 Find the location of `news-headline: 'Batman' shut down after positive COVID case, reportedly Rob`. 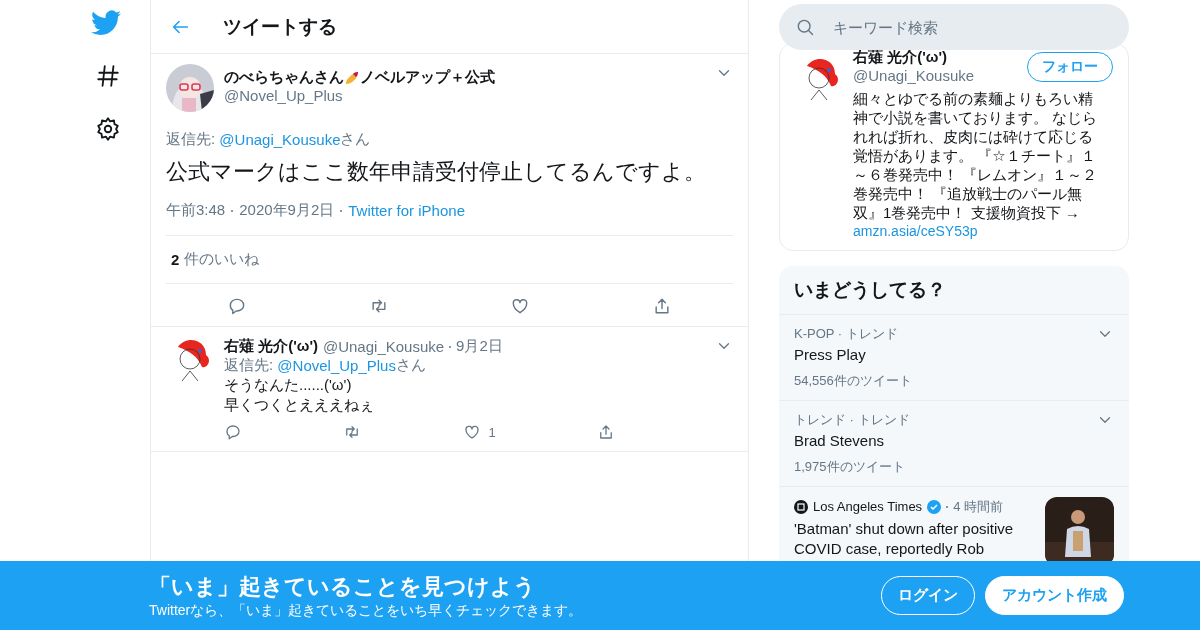

news-headline: 'Batman' shut down after positive COVID case, reportedly Rob is located at coordinates (911, 539).